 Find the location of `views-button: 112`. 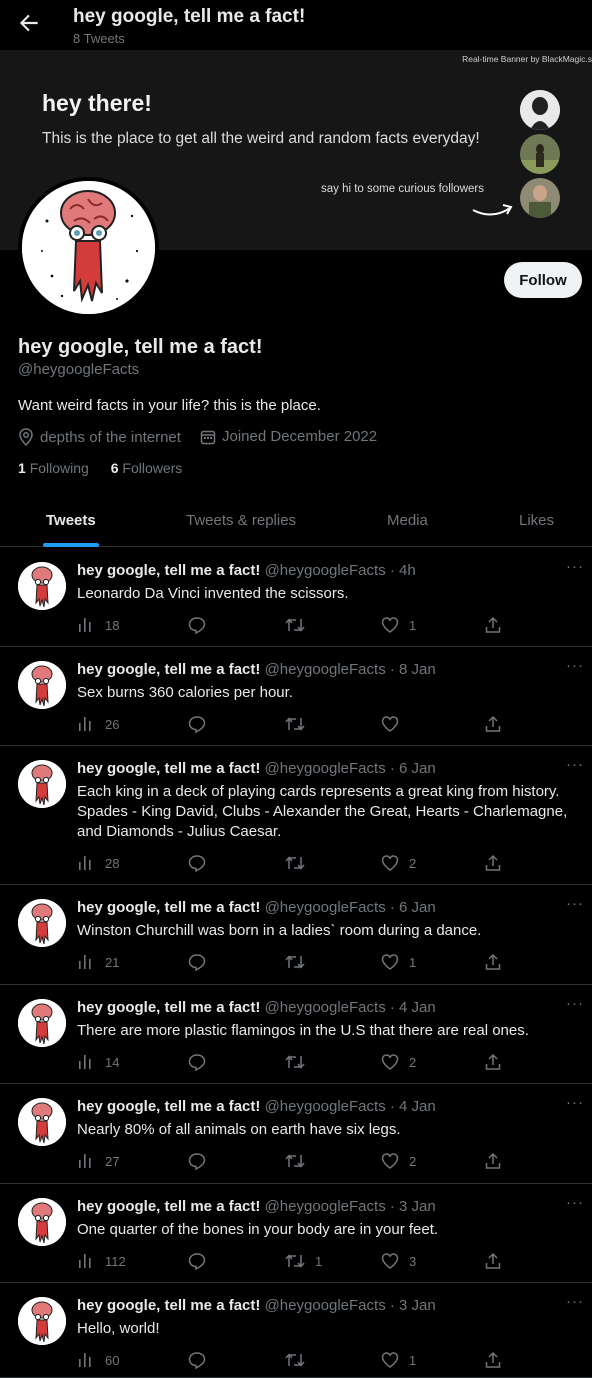

views-button: 112 is located at coordinates (101, 1261).